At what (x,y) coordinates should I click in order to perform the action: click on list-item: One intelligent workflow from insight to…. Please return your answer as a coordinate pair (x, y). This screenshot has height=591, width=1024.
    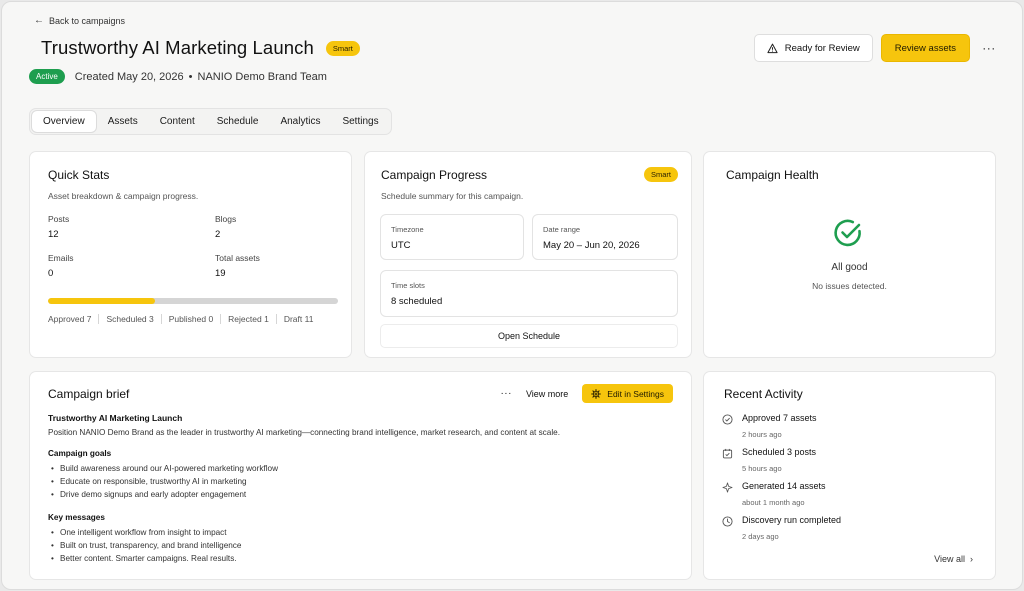
    Looking at the image, I should click on (363, 532).